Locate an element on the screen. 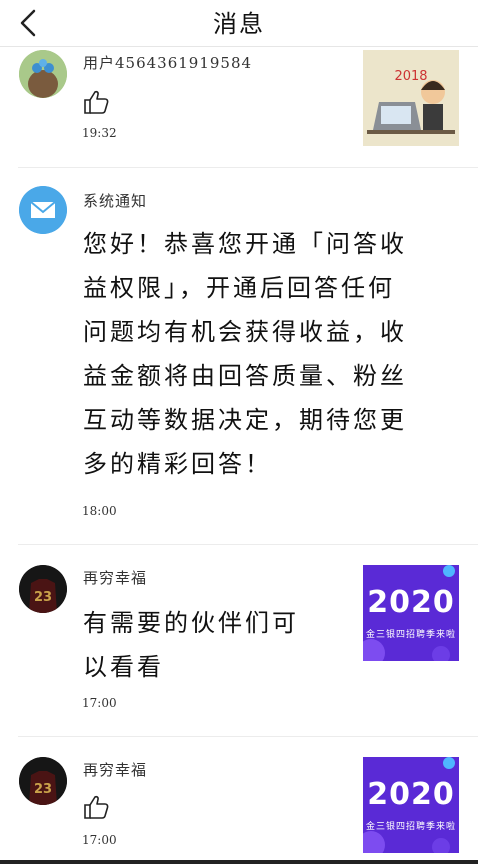 This screenshot has width=478, height=864. message-line: 问题均有机会获得收益，收 is located at coordinates (245, 332).